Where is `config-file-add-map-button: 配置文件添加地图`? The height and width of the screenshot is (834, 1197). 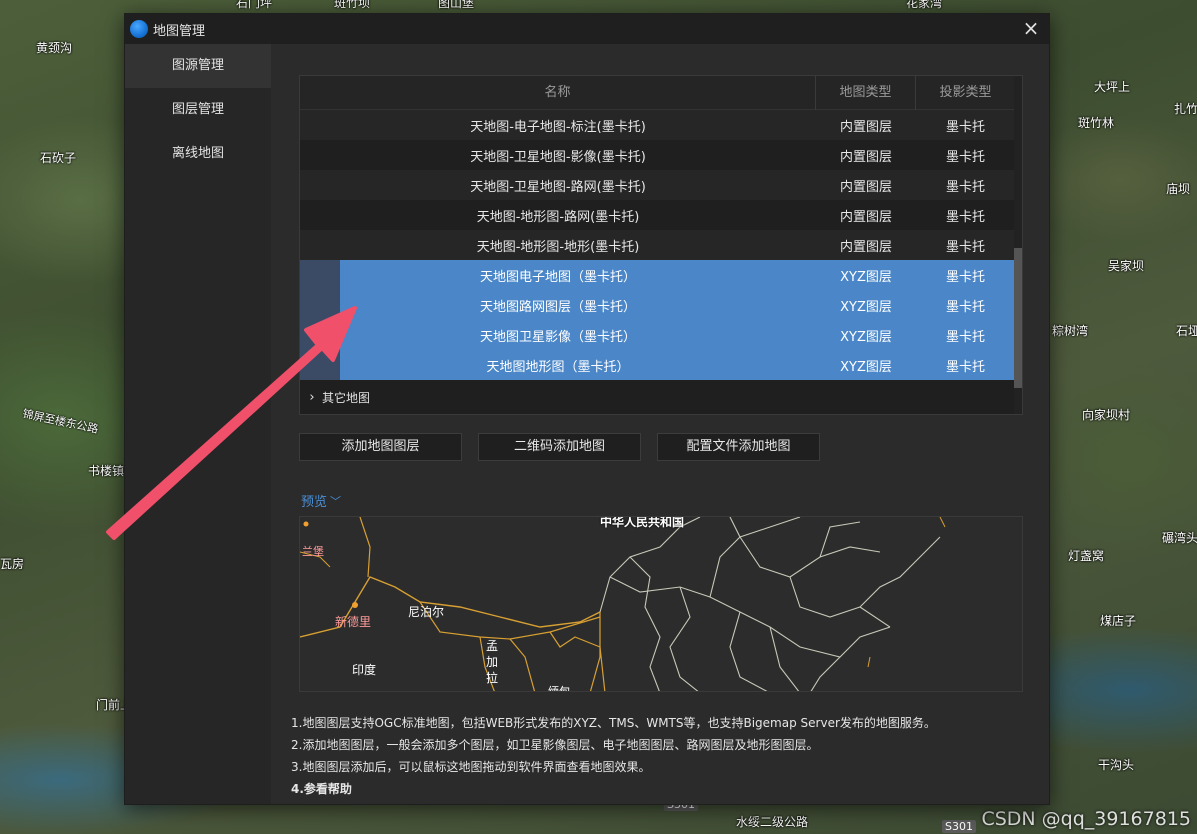
config-file-add-map-button: 配置文件添加地图 is located at coordinates (738, 447).